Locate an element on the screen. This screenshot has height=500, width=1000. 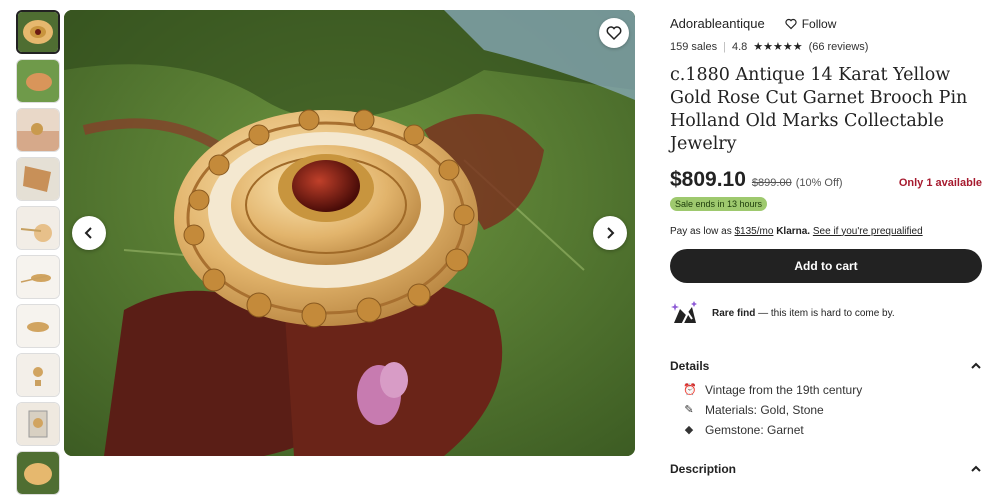
favorite-button is located at coordinates (614, 33).